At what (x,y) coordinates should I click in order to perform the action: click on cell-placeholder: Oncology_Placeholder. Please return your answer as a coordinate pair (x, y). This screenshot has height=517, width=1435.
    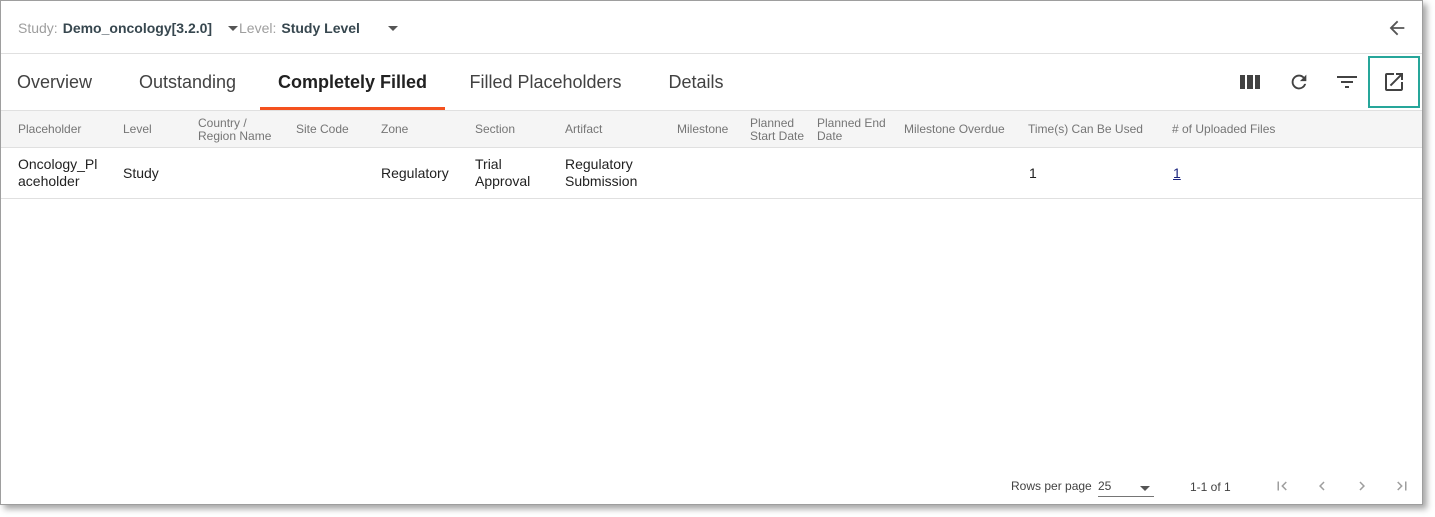
    Looking at the image, I should click on (58, 172).